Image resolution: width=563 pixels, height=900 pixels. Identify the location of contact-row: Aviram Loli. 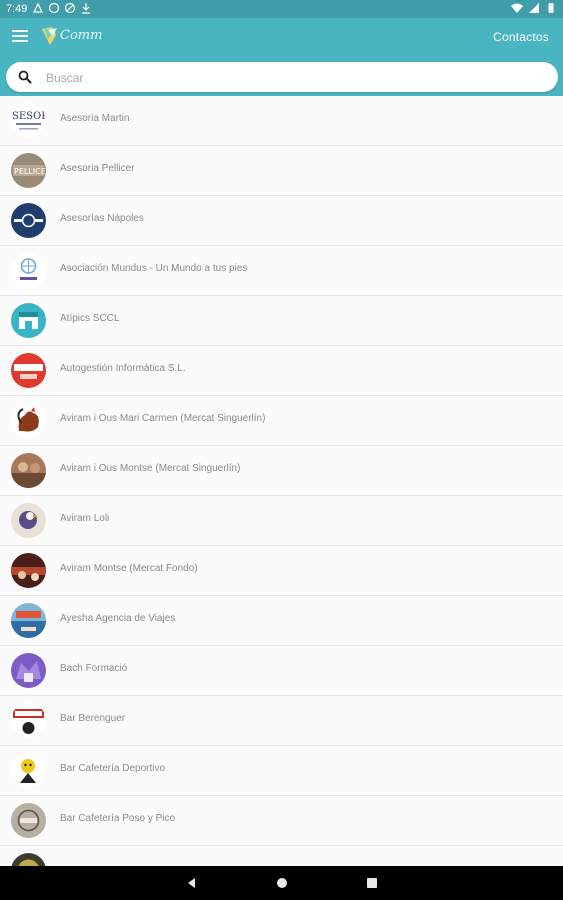
(281, 521).